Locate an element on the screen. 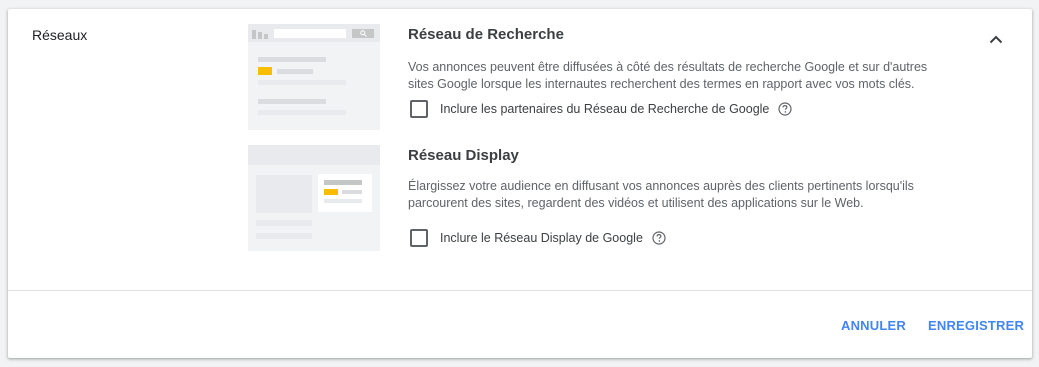 This screenshot has height=367, width=1039. chevron-up-icon is located at coordinates (996, 39).